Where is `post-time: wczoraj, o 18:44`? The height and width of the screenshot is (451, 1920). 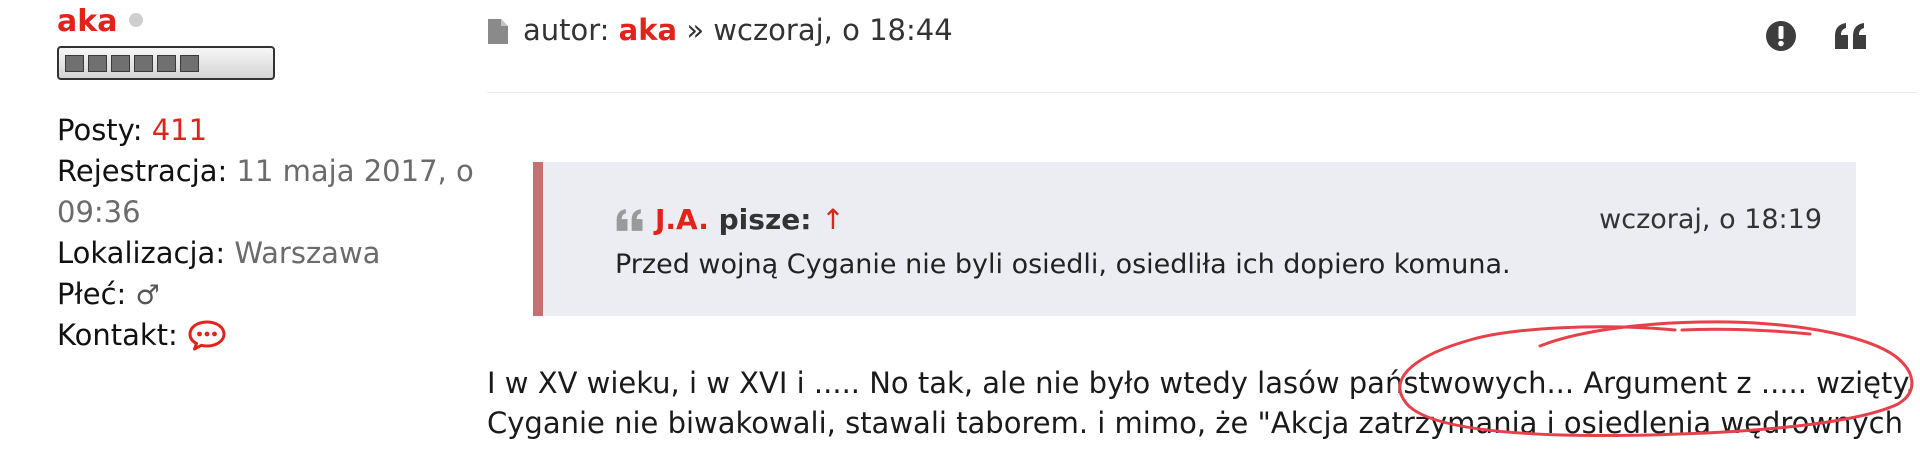
post-time: wczoraj, o 18:44 is located at coordinates (833, 30).